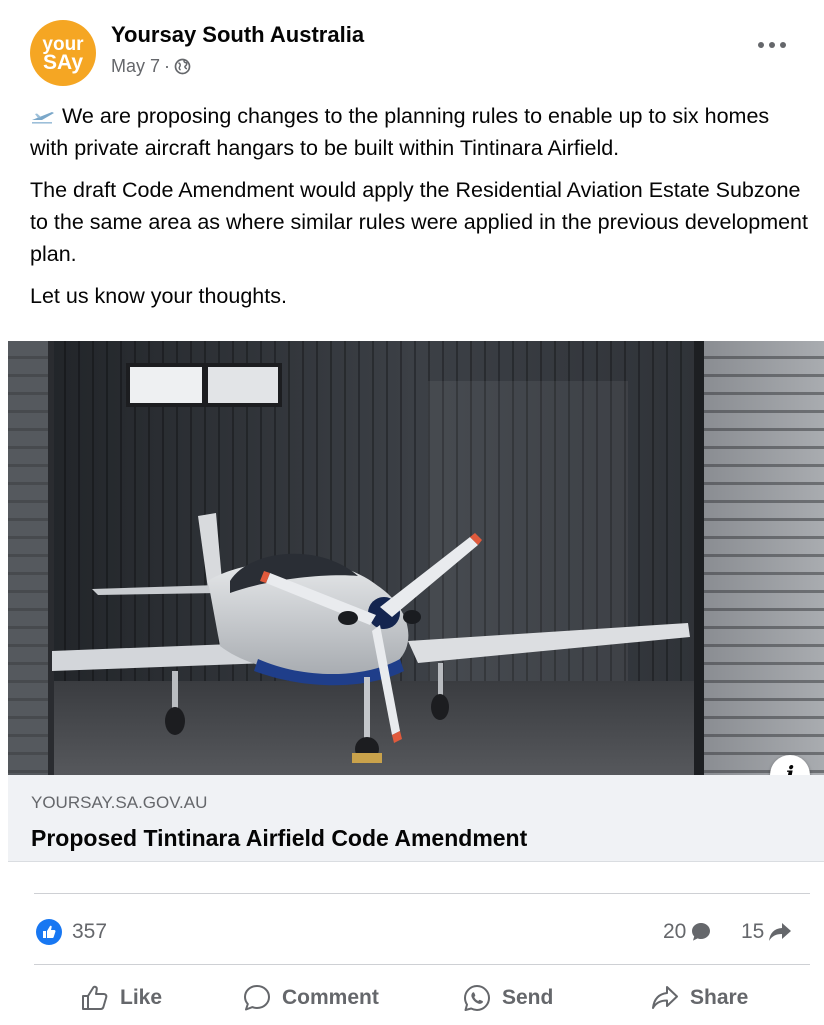 The height and width of the screenshot is (1025, 824). What do you see at coordinates (753, 931) in the screenshot?
I see `share-count-value: 15` at bounding box center [753, 931].